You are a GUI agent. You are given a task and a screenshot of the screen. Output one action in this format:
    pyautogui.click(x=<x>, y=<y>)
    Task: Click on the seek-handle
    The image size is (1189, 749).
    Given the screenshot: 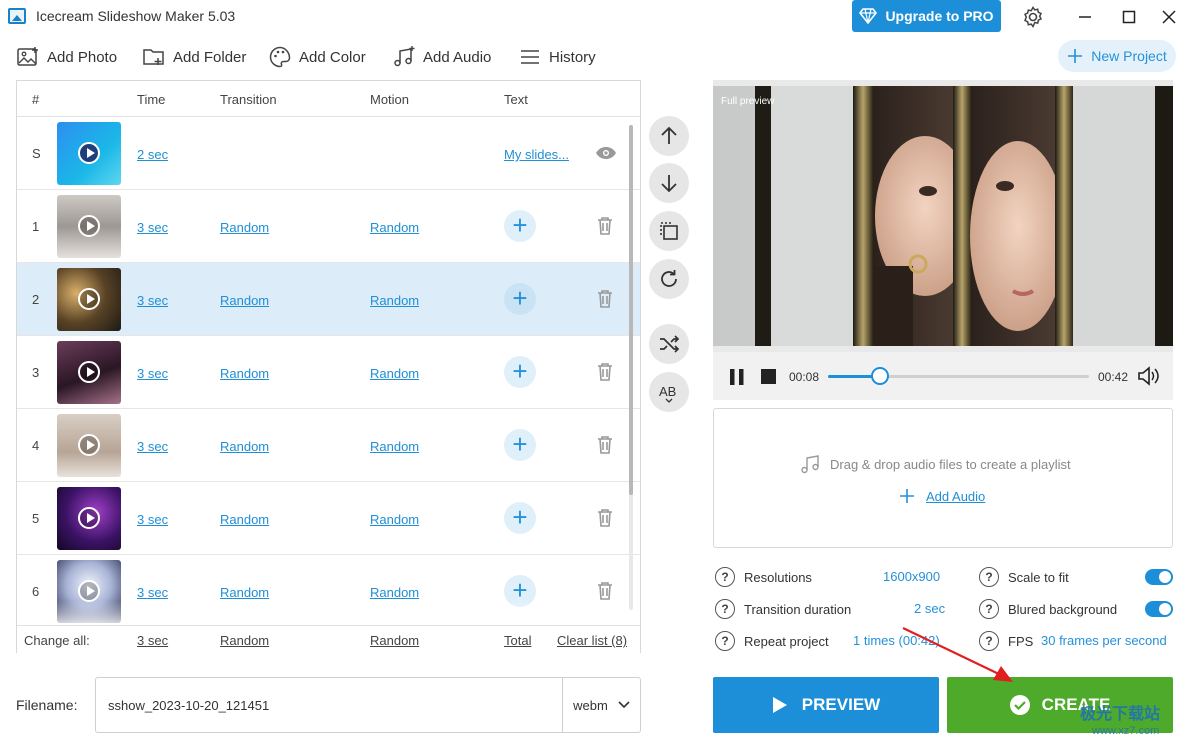 What is the action you would take?
    pyautogui.click(x=880, y=376)
    